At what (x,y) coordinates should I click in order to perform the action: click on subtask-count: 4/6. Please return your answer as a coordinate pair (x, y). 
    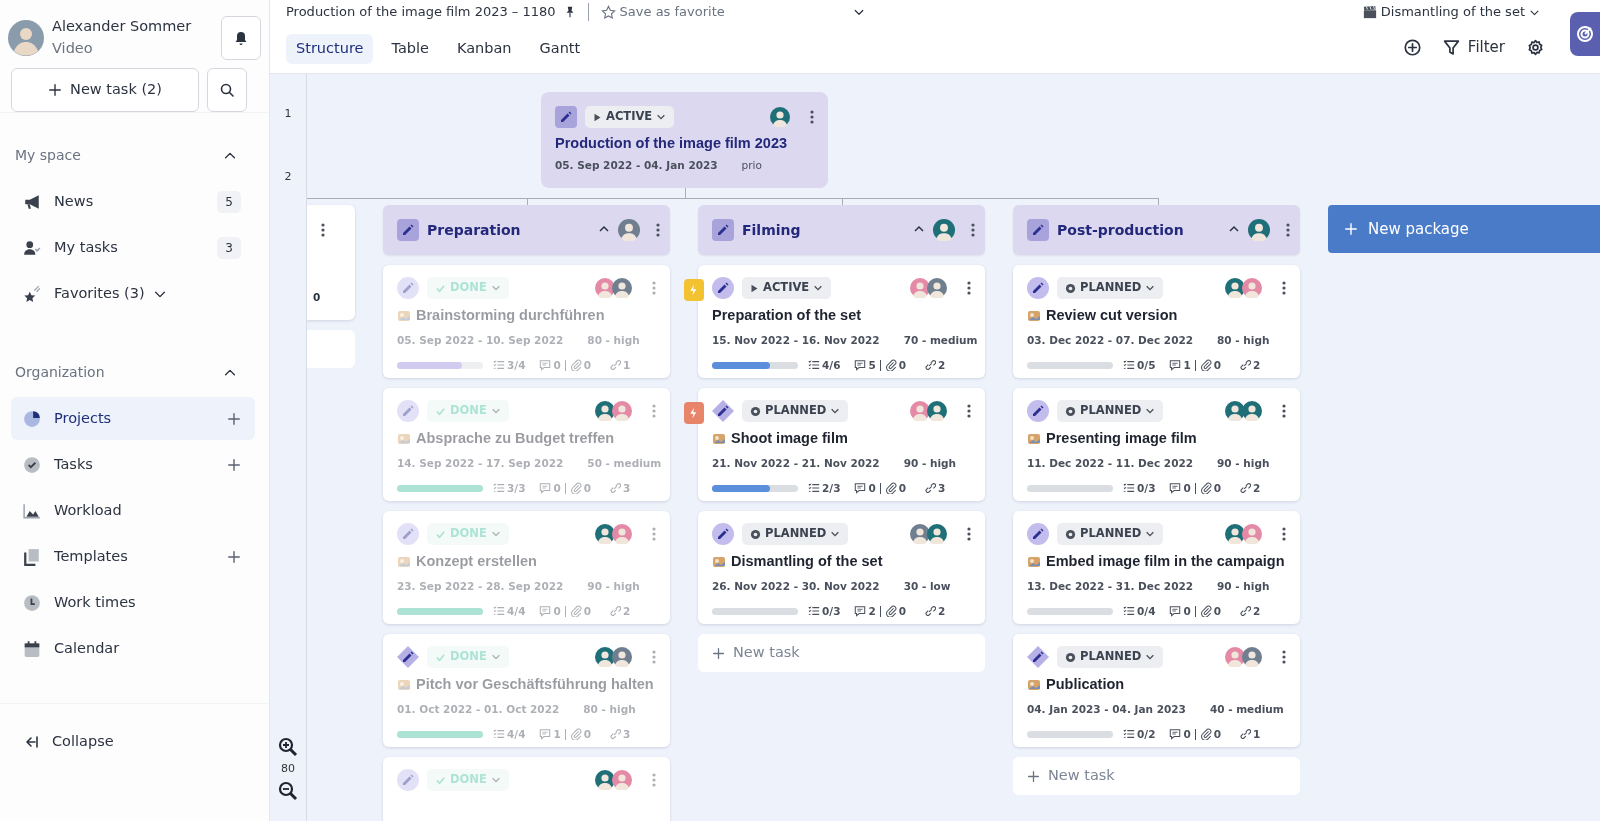
    Looking at the image, I should click on (831, 365).